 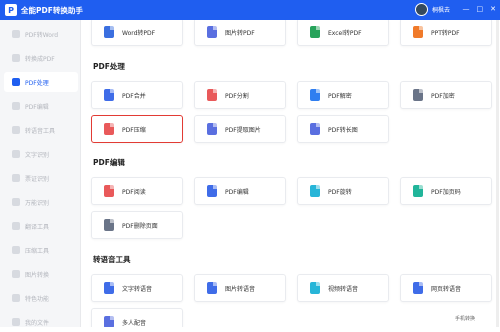 What do you see at coordinates (109, 288) in the screenshot?
I see `text-icon` at bounding box center [109, 288].